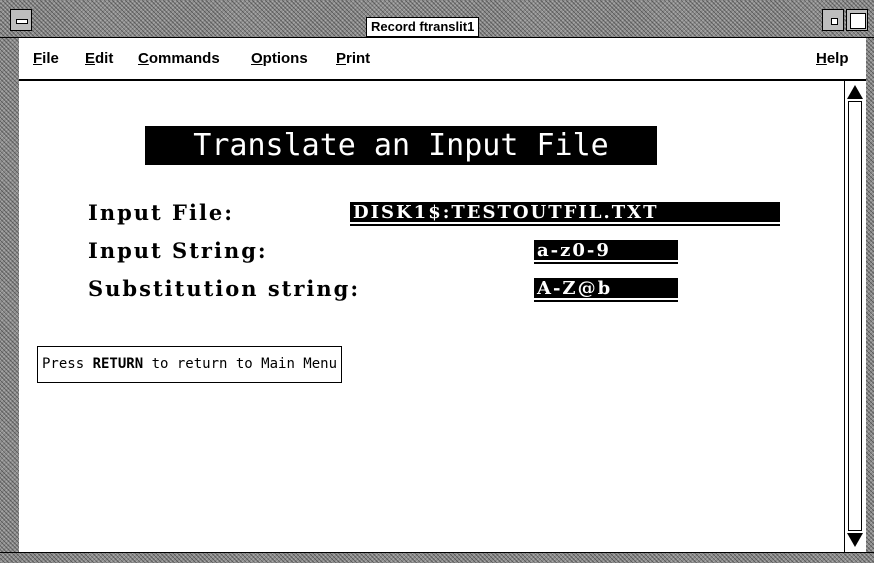 The height and width of the screenshot is (563, 874). What do you see at coordinates (118, 364) in the screenshot?
I see `status-key: RETURN` at bounding box center [118, 364].